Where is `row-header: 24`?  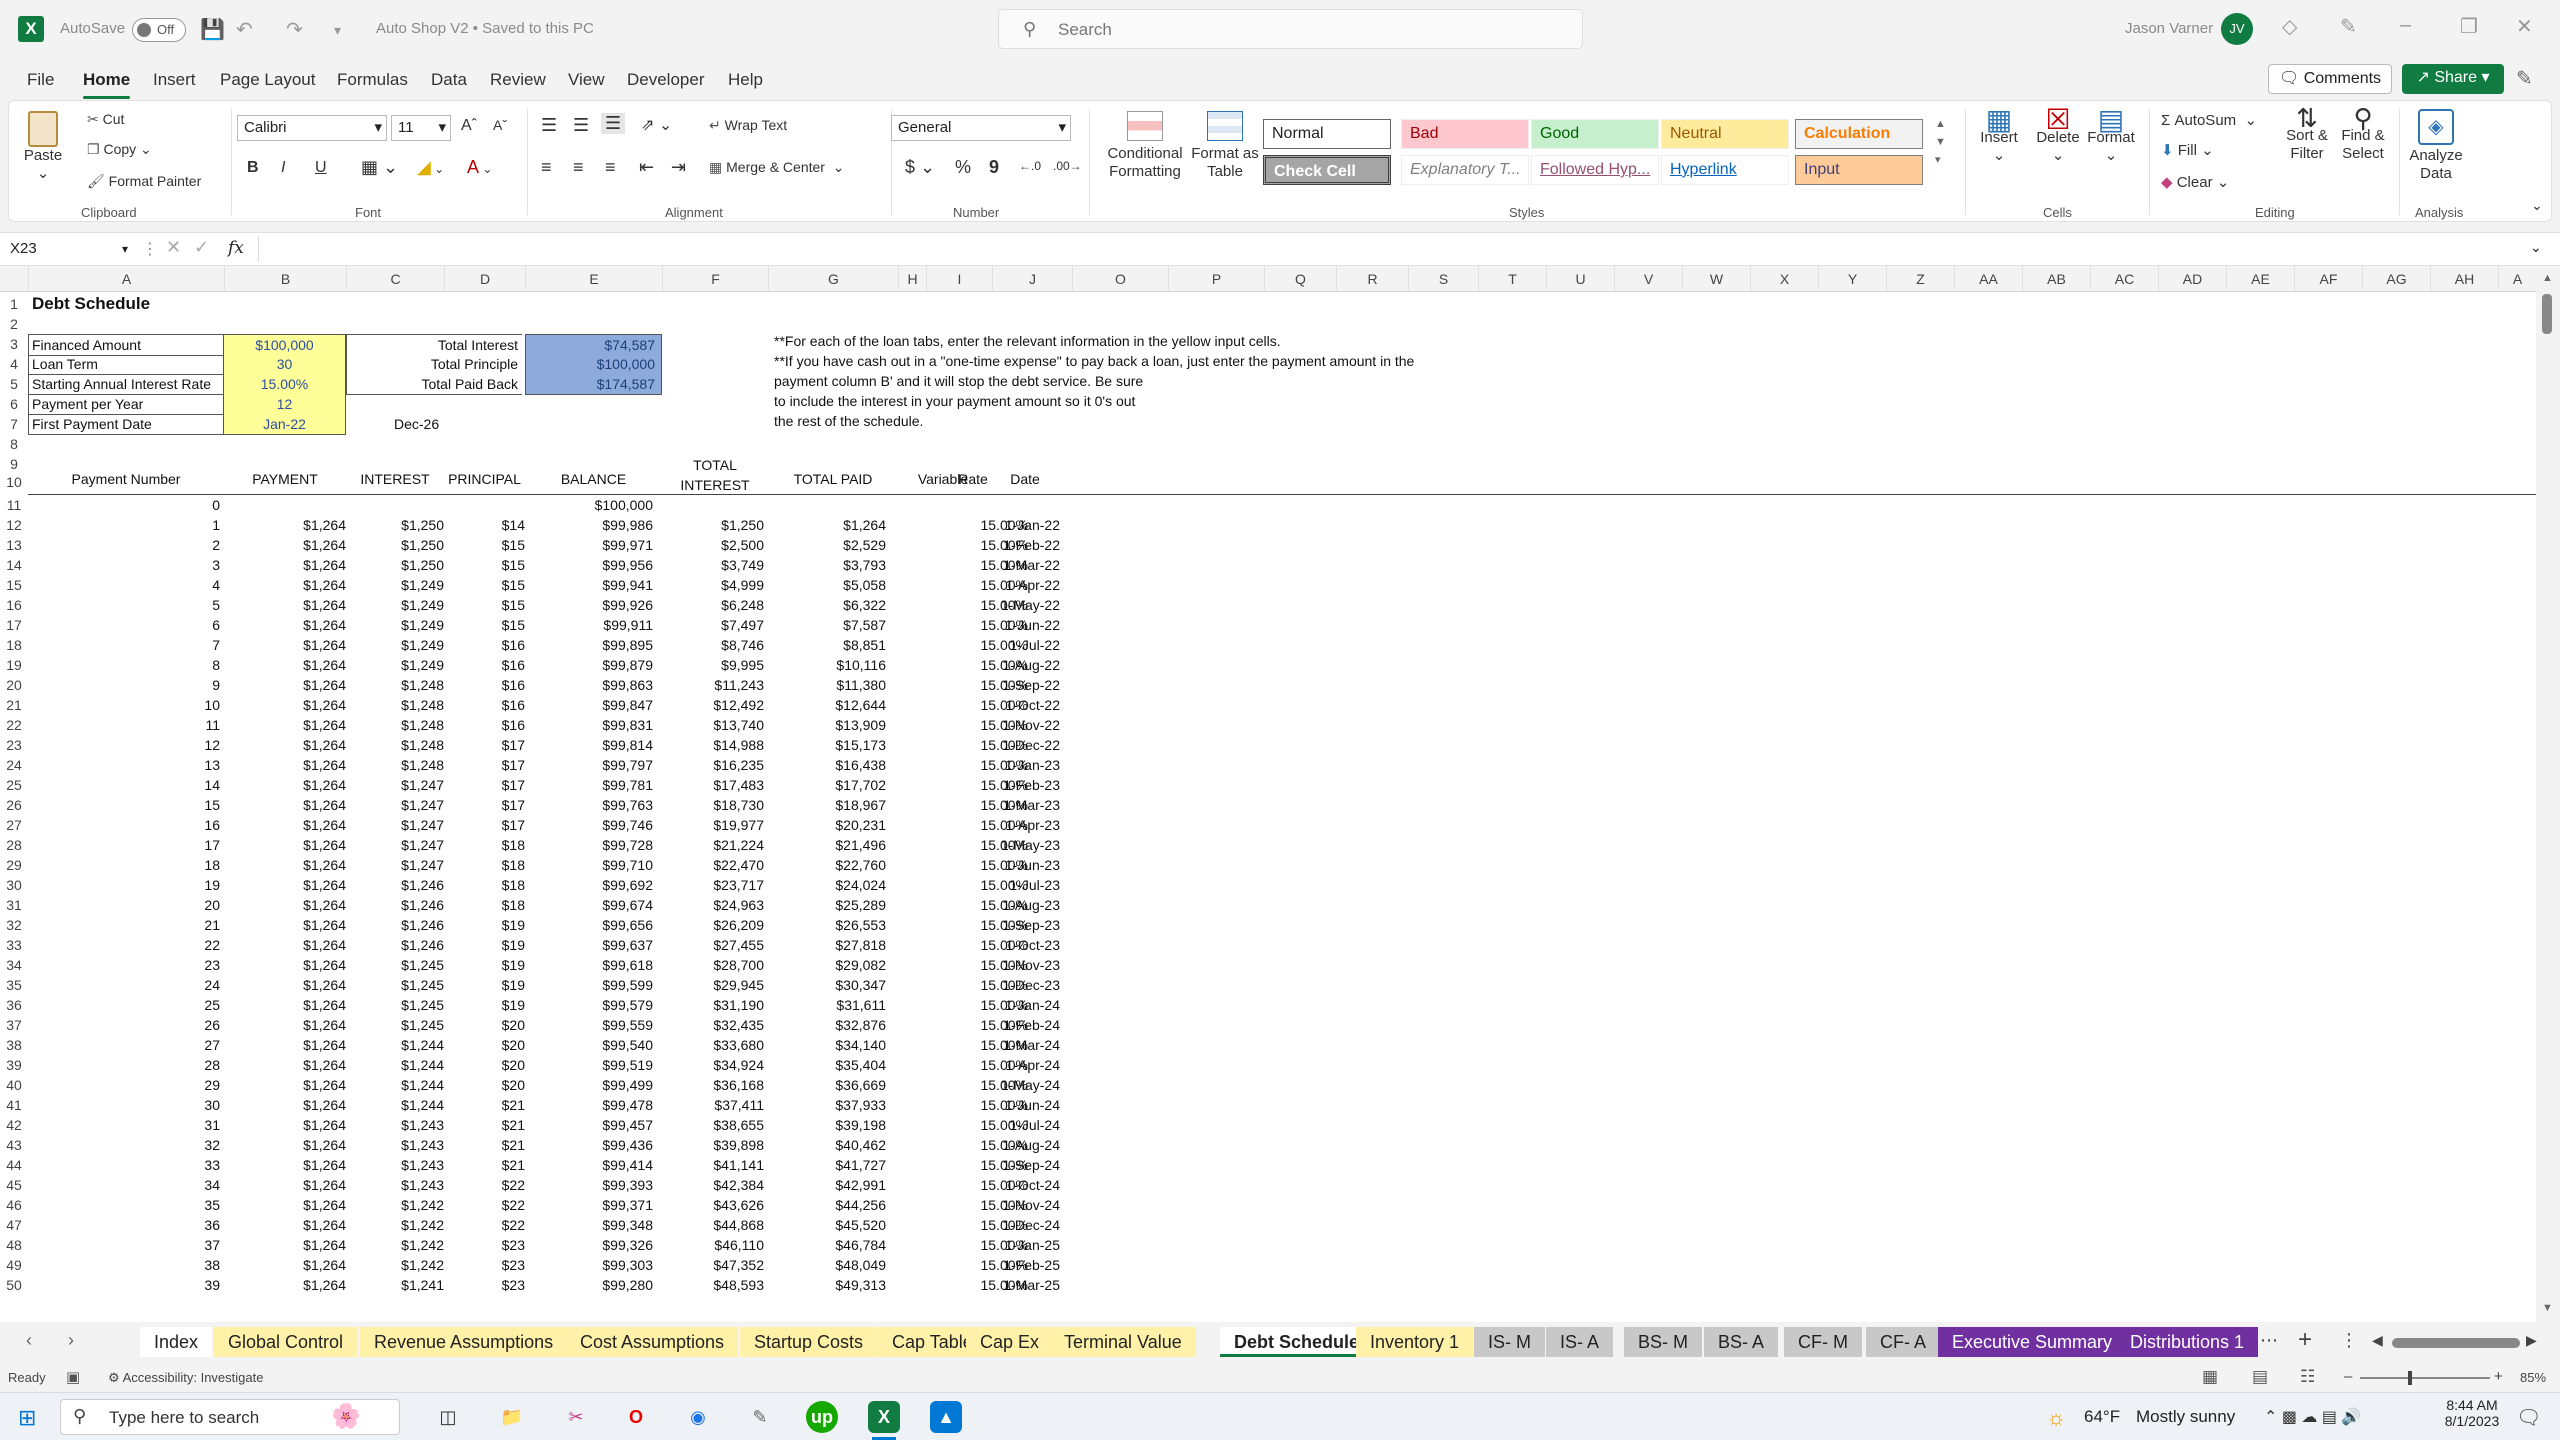 row-header: 24 is located at coordinates (14, 765).